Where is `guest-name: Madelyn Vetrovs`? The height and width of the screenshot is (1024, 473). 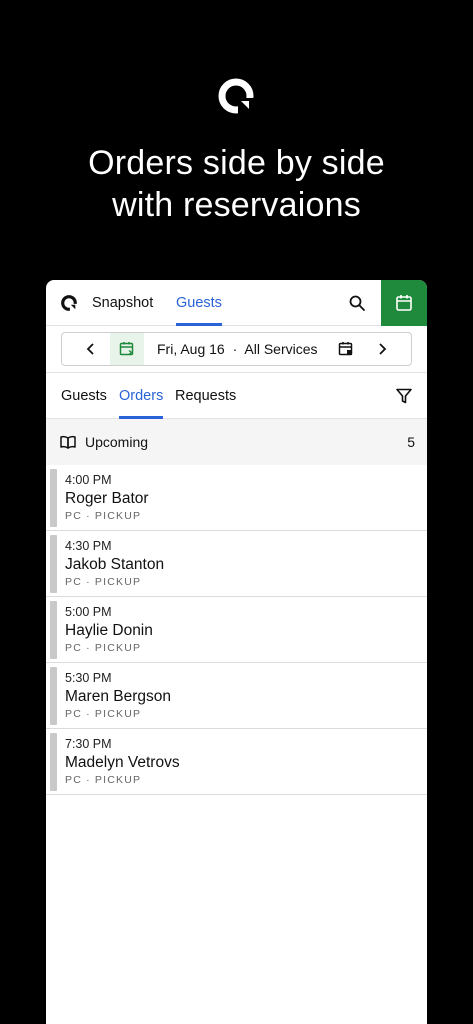 guest-name: Madelyn Vetrovs is located at coordinates (122, 762).